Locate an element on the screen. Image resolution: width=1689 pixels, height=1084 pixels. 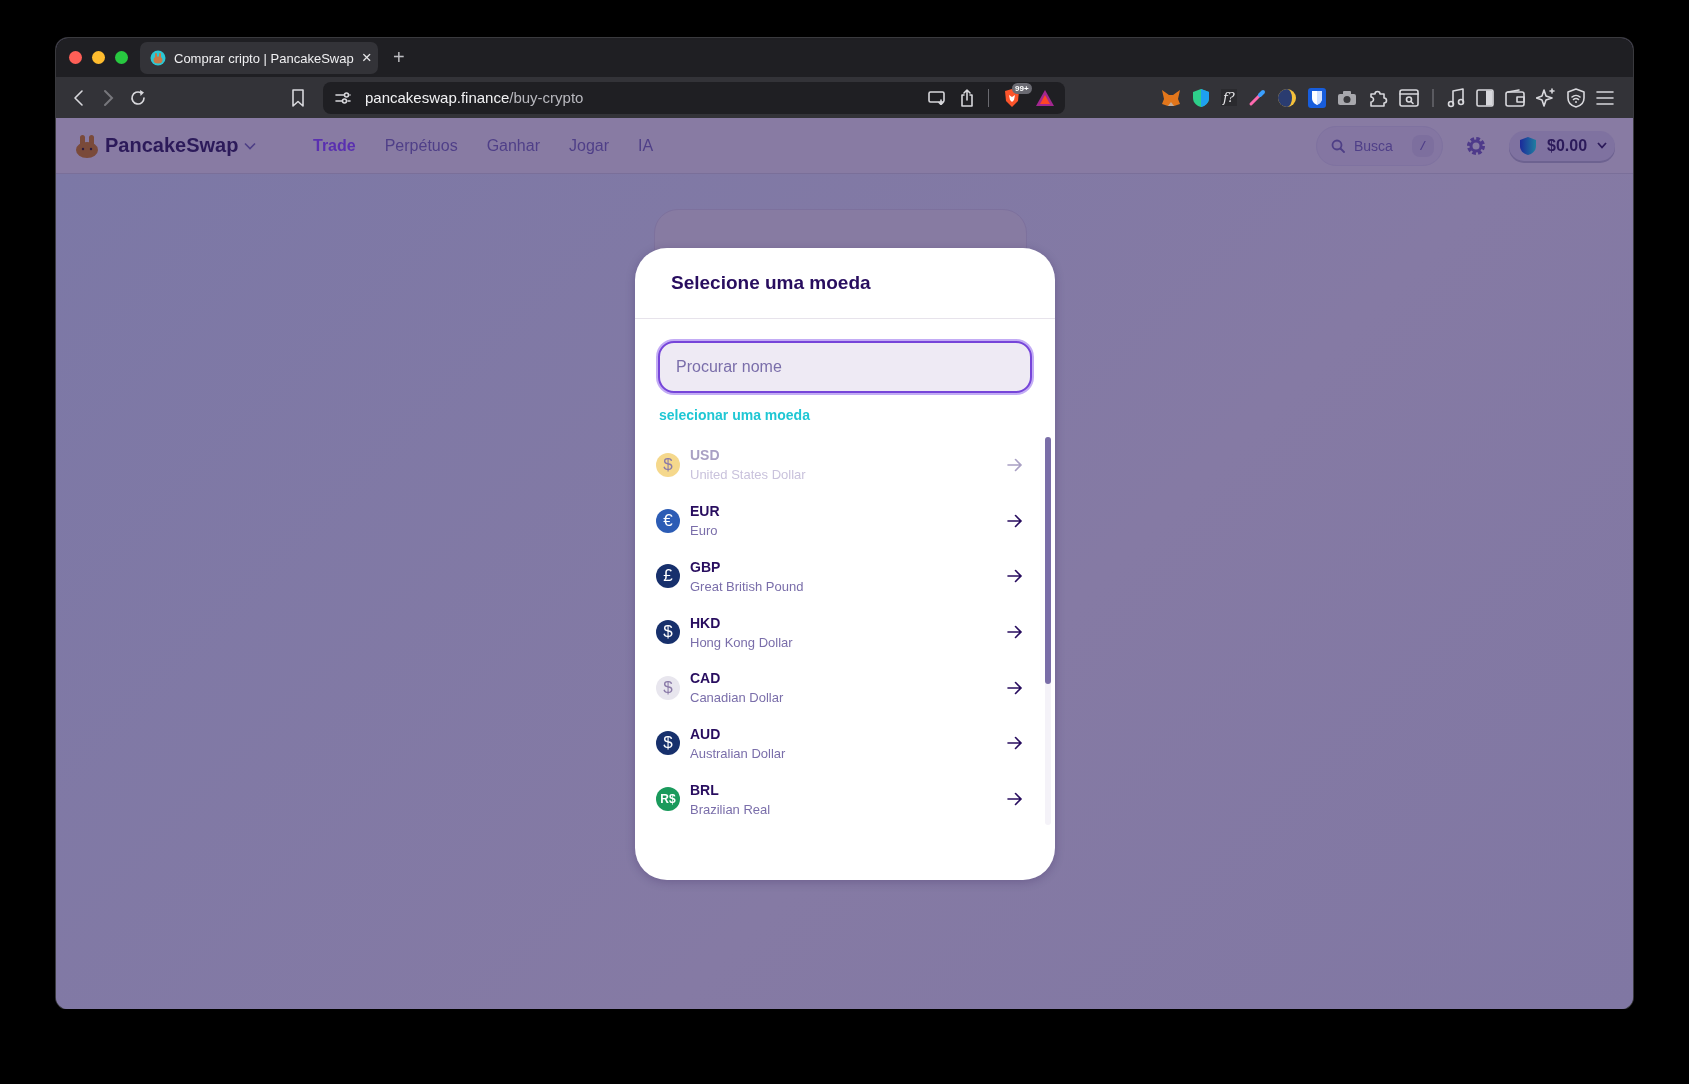
site-settings-icon is located at coordinates (343, 97).